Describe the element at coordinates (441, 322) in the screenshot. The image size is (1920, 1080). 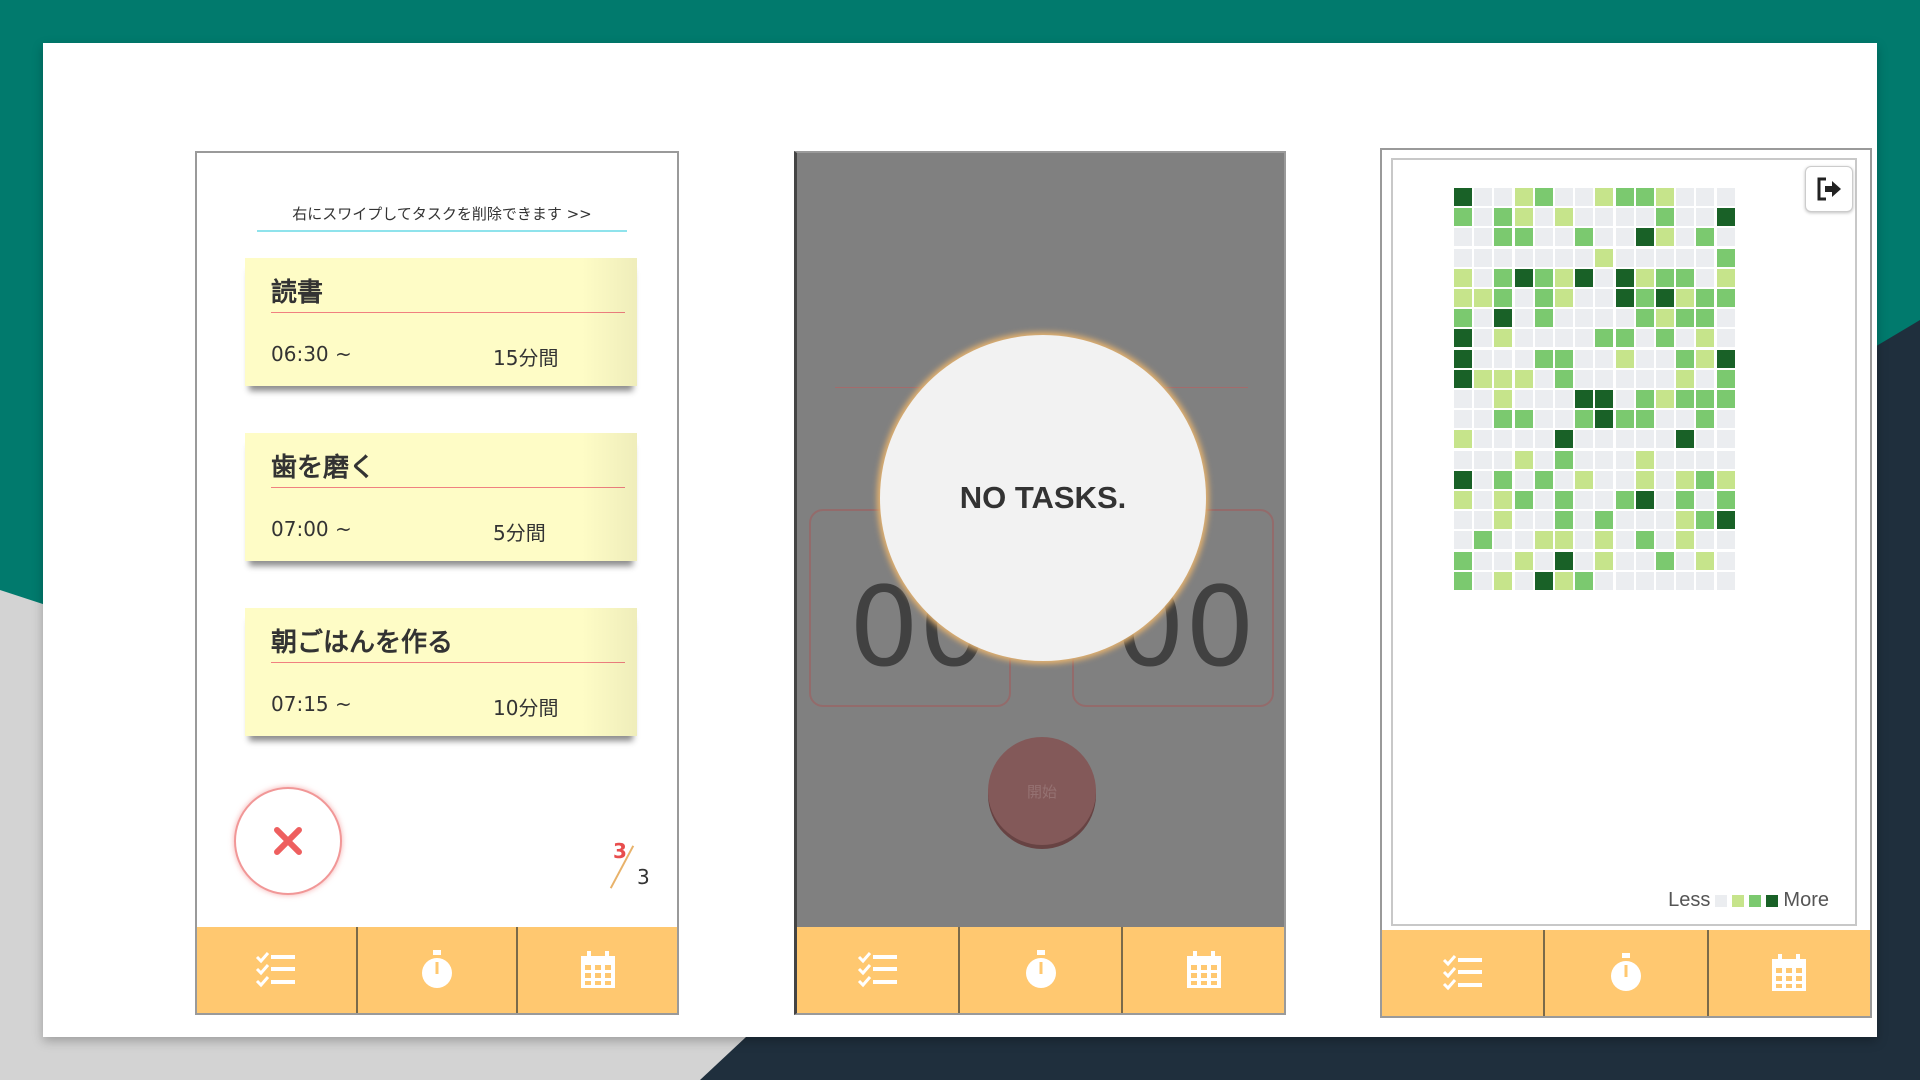
I see `task-card: 読書 06:30 ~ 15分間` at that location.